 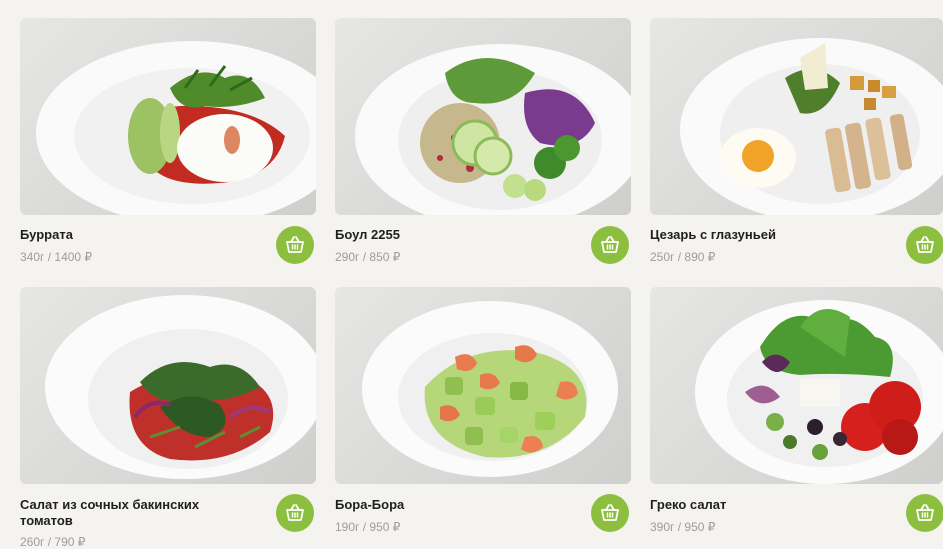 I want to click on product-weight-price: 390г / 950 ₽, so click(x=683, y=527).